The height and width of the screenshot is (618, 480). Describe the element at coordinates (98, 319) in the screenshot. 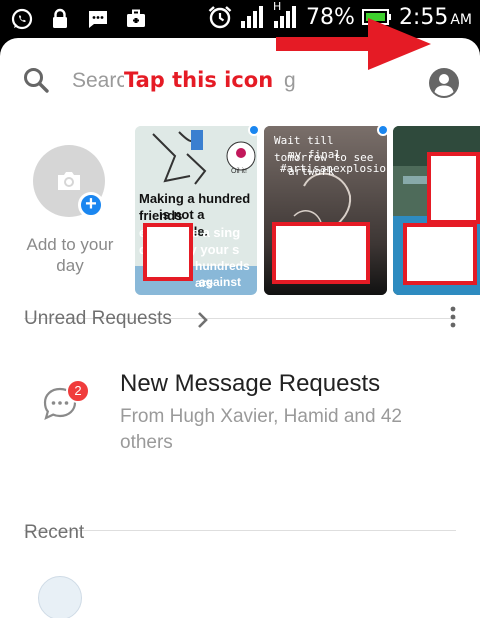

I see `unread-requests-header: Unread Requests` at that location.